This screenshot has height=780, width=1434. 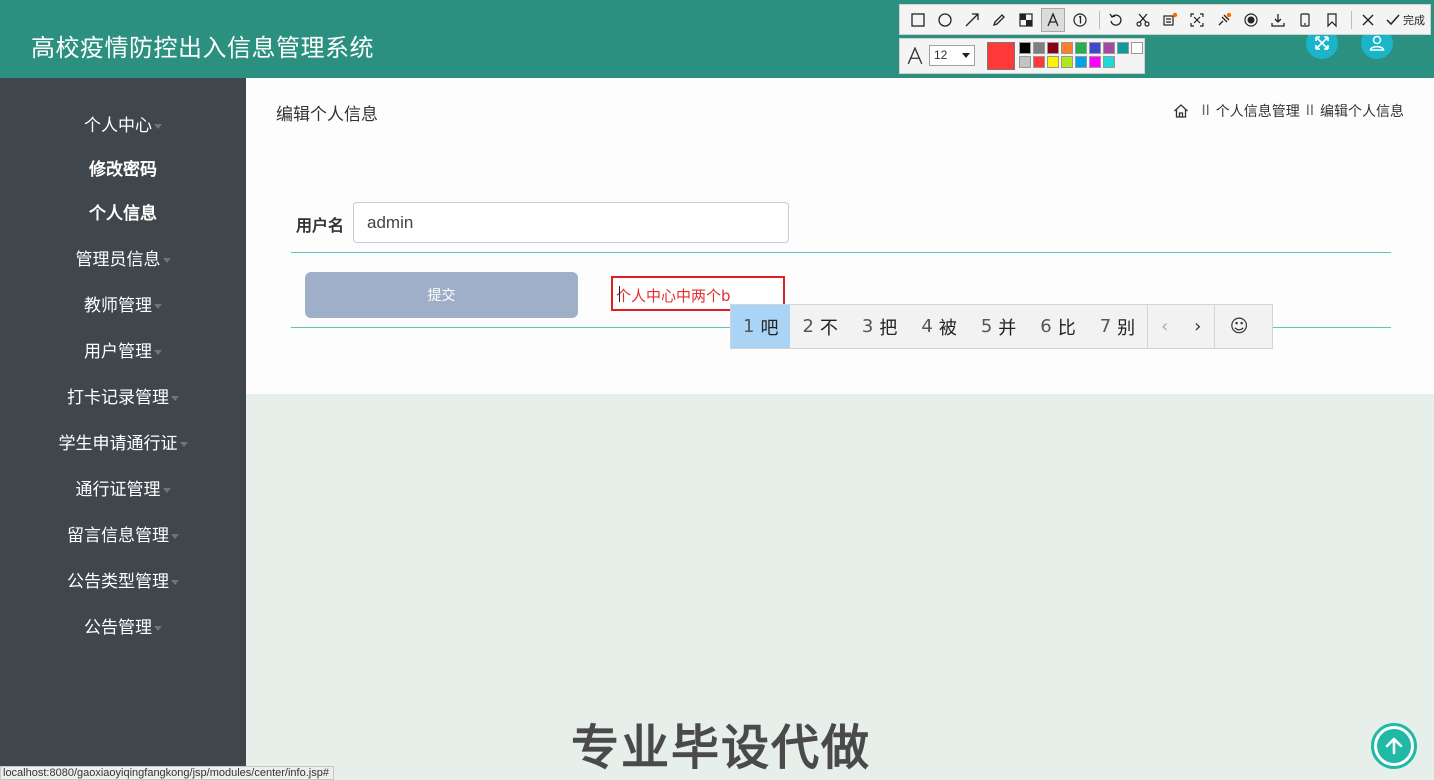 I want to click on close-tool, so click(x=1368, y=20).